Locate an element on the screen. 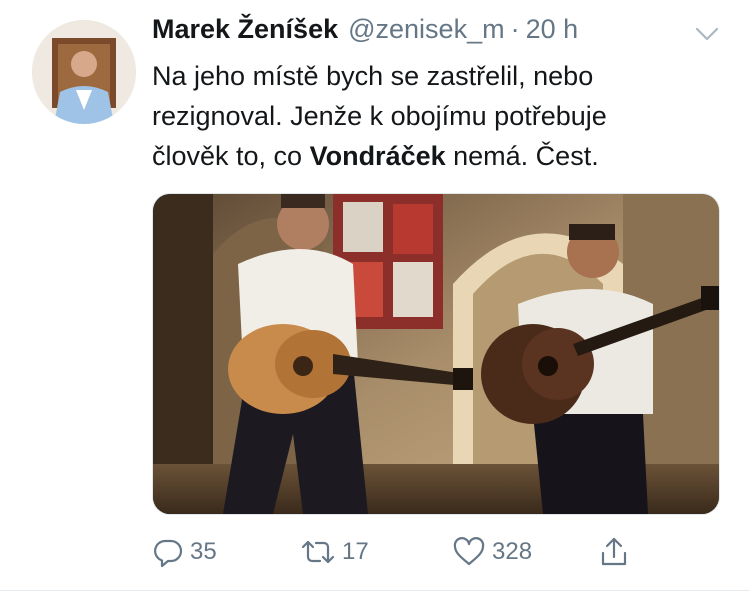  tweet-header: Marek Ženíšek @zenisek_m · 20 h is located at coordinates (431, 34).